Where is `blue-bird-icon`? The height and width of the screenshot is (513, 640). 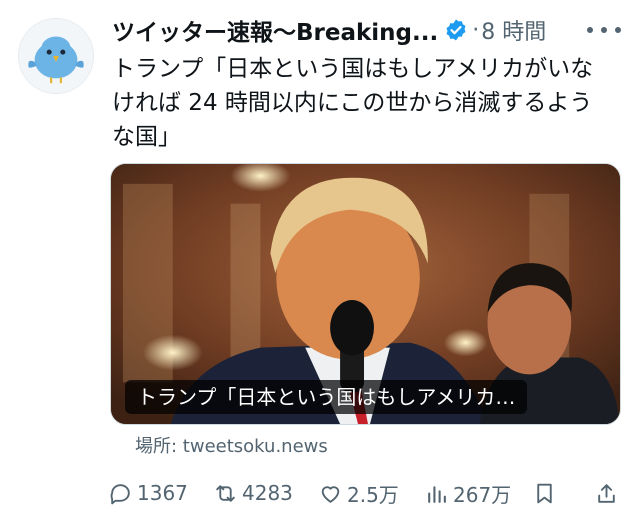 blue-bird-icon is located at coordinates (56, 56).